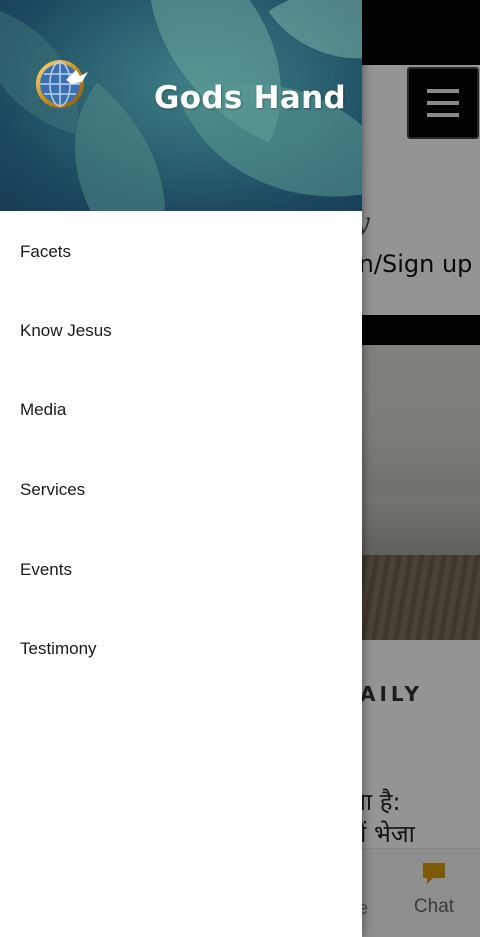 The image size is (480, 937). Describe the element at coordinates (62, 93) in the screenshot. I see `gods-hand-logo-icon` at that location.